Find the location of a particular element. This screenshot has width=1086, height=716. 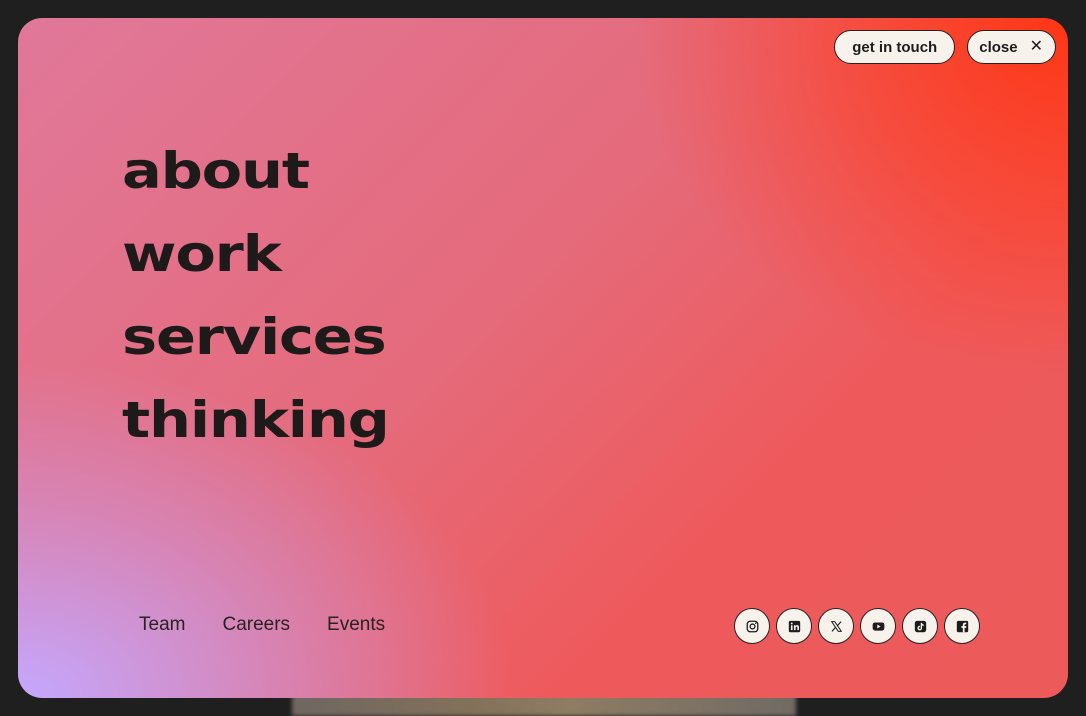

linkedin-link is located at coordinates (794, 626).